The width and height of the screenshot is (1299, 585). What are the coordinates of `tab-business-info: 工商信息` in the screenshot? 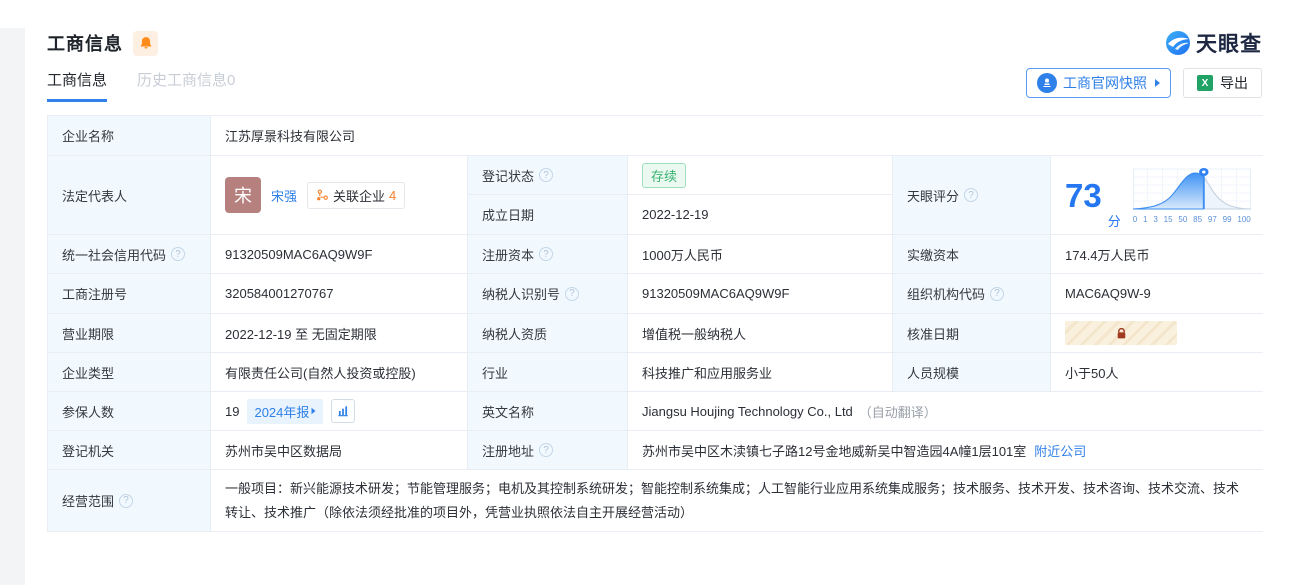 It's located at (77, 85).